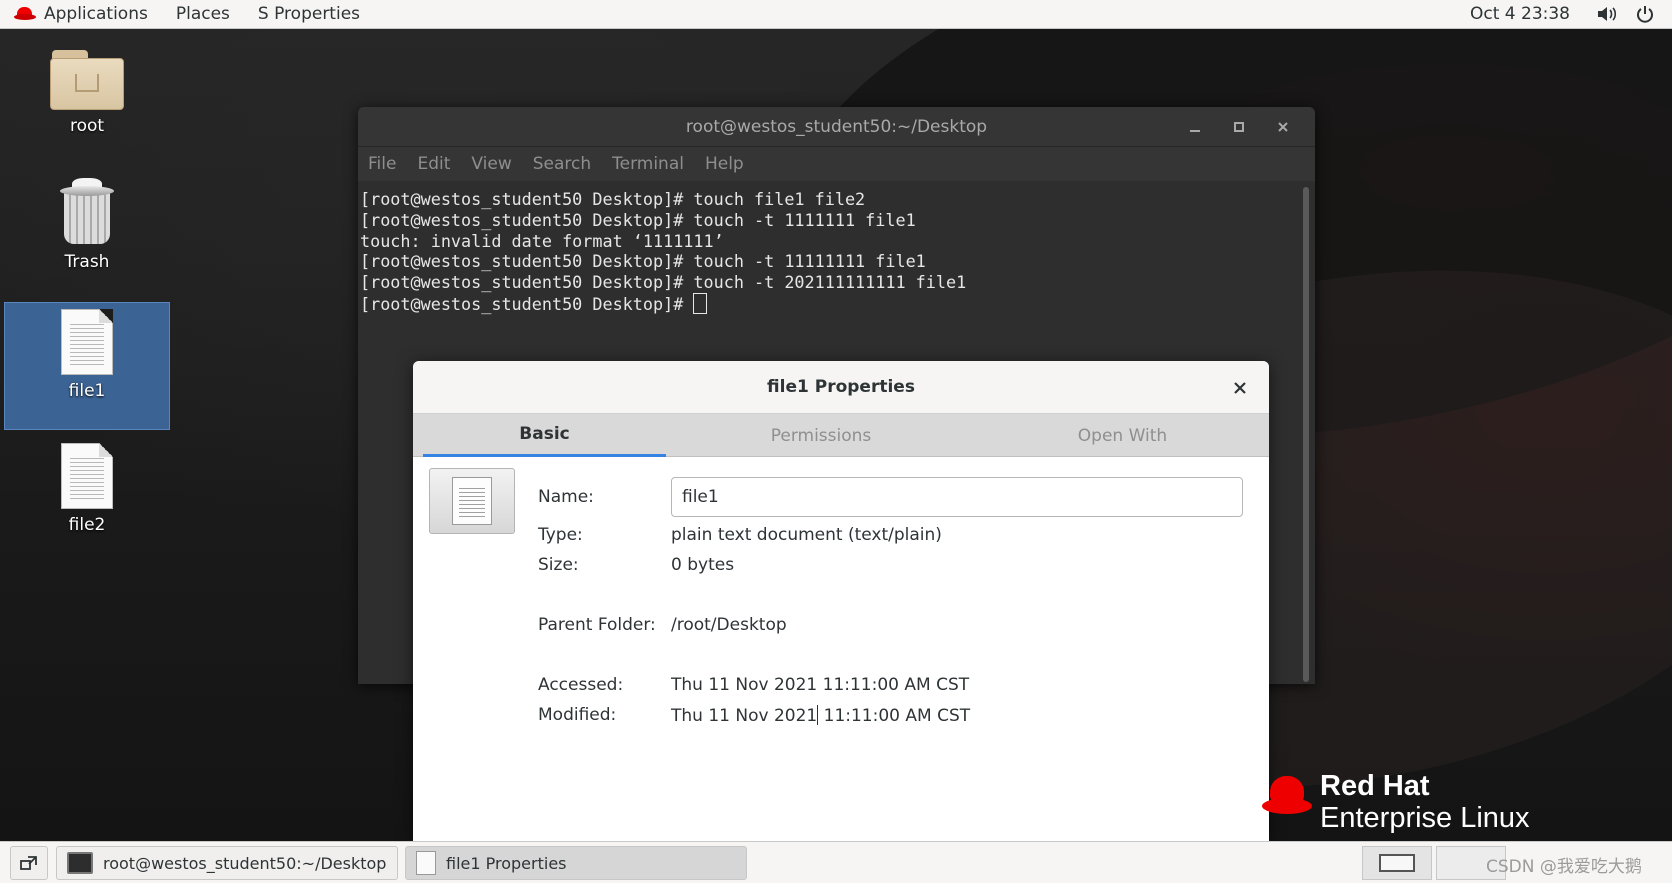  I want to click on type-value: plain text document (text/plain), so click(806, 535).